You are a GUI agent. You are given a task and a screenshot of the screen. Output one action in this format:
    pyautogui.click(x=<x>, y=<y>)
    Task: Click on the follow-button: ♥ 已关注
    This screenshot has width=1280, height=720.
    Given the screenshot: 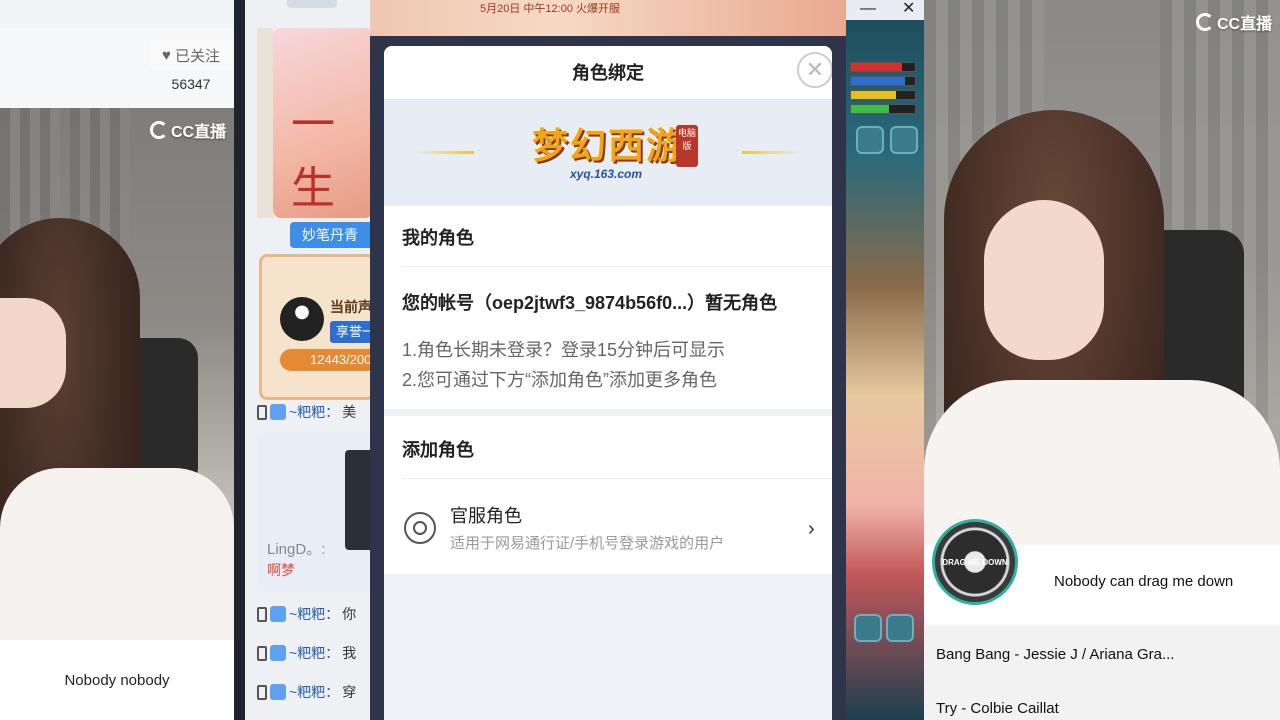 What is the action you would take?
    pyautogui.click(x=191, y=55)
    